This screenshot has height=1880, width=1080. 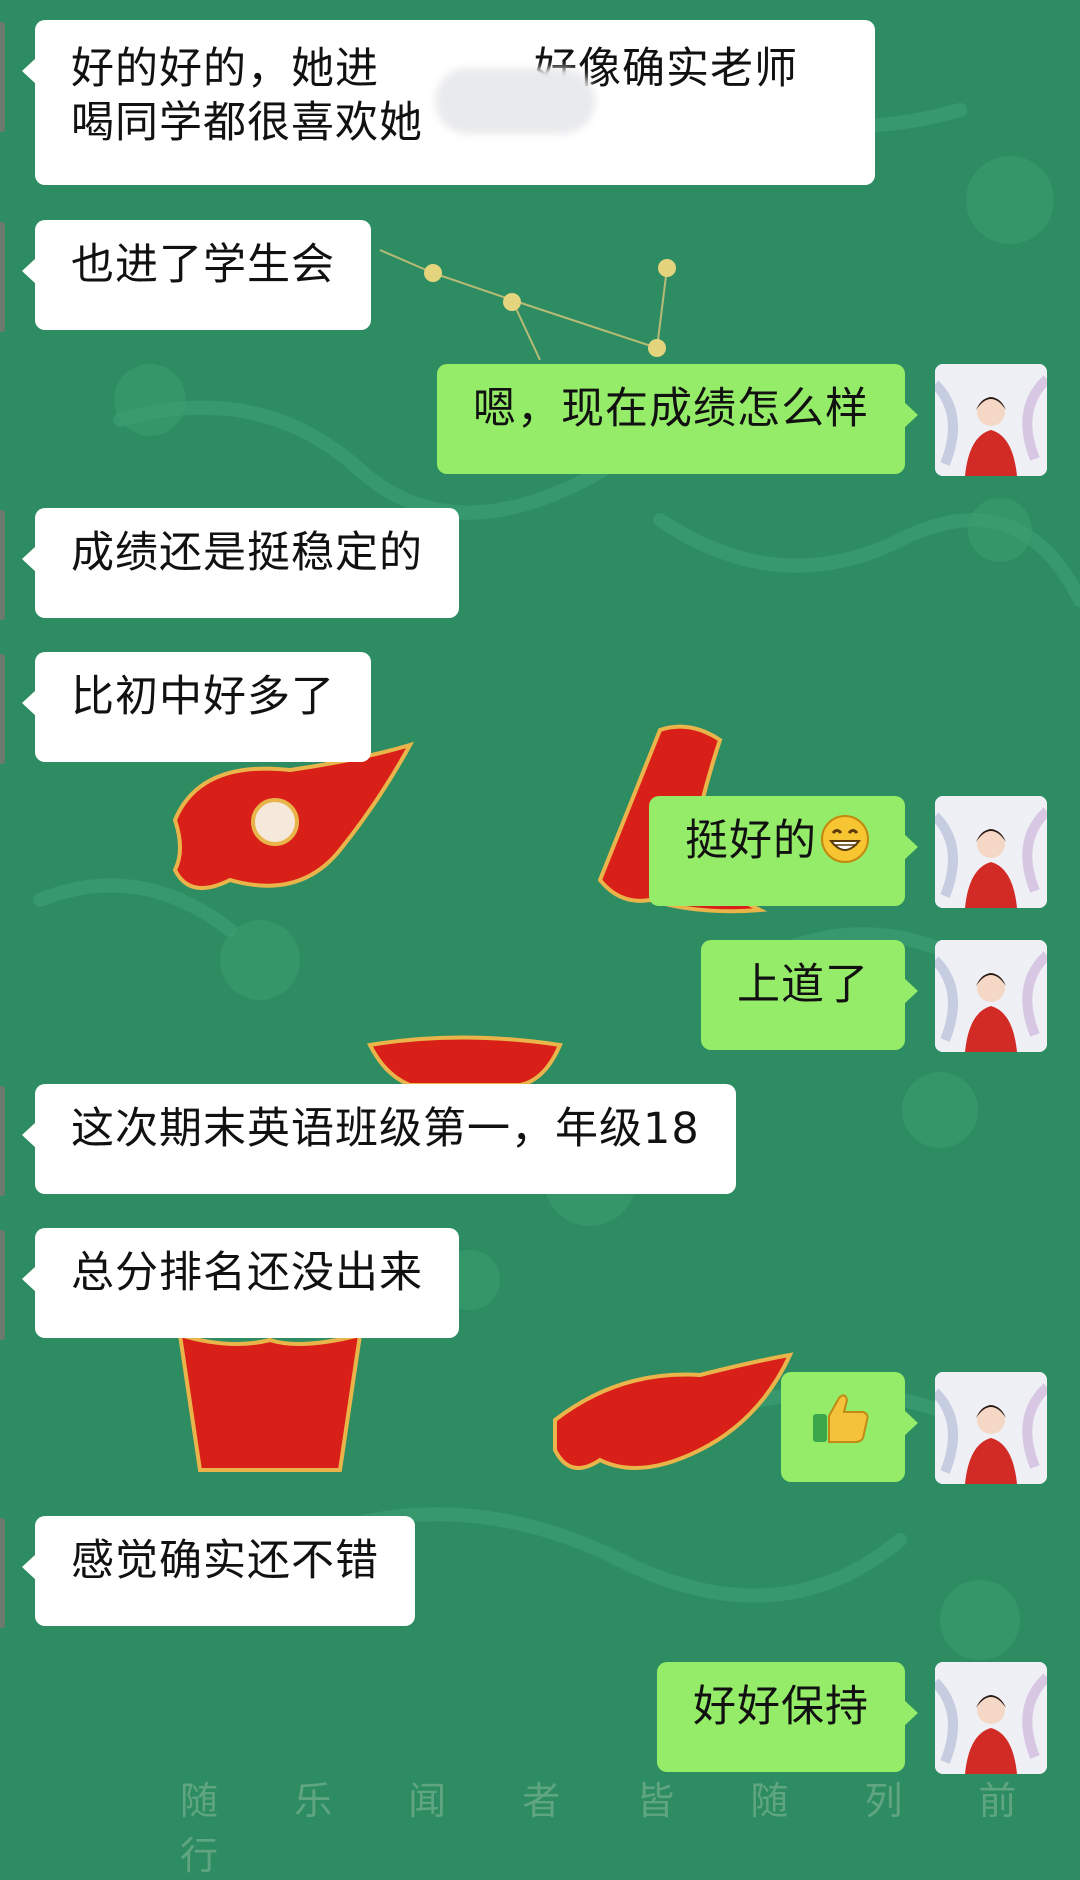 I want to click on message-text: 上道了, so click(x=803, y=985).